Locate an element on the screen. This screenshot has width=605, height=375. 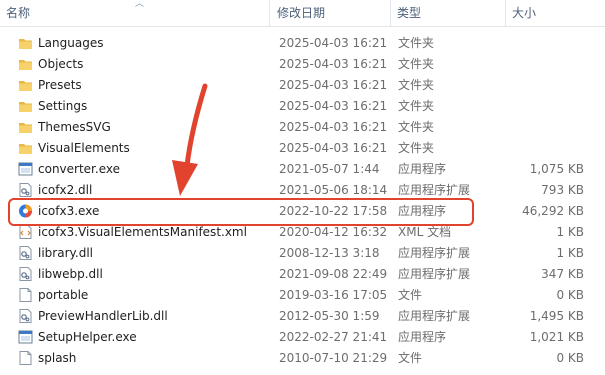
file-size: 1,021 KB is located at coordinates (556, 337).